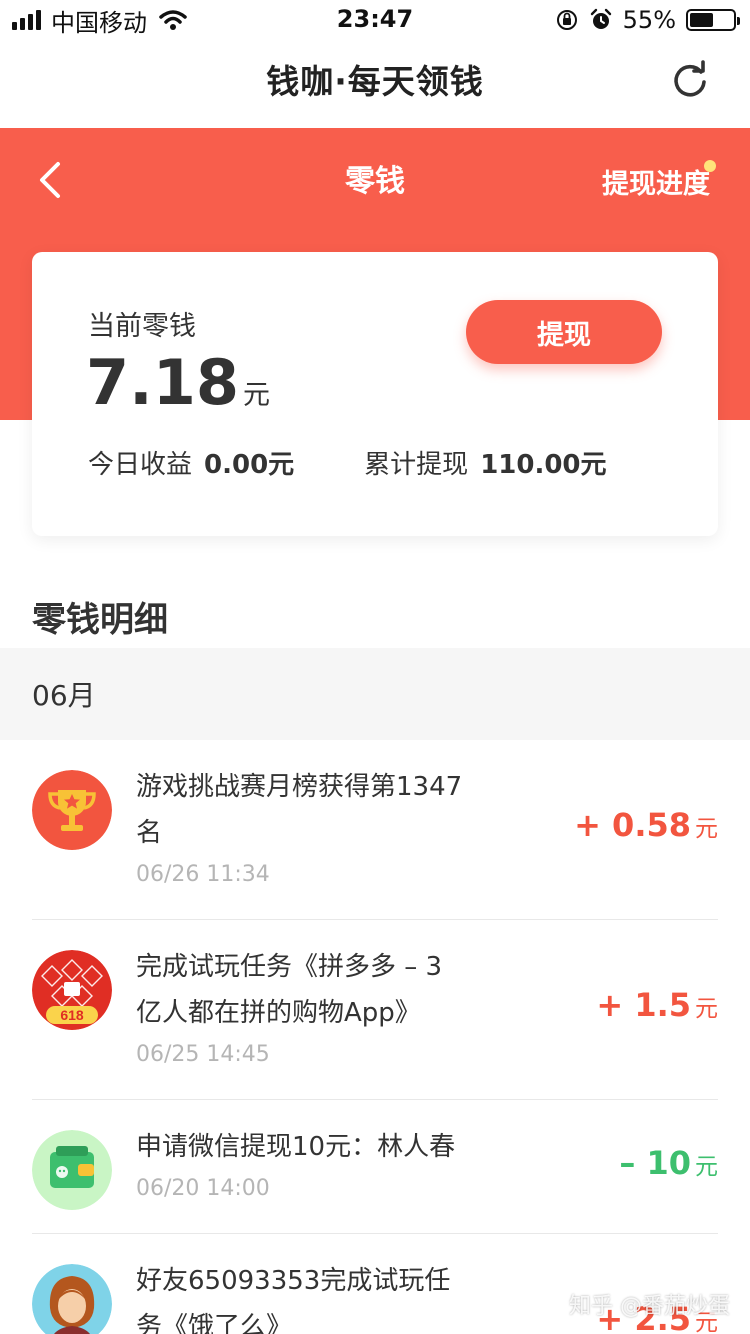 This screenshot has width=750, height=1334. Describe the element at coordinates (256, 395) in the screenshot. I see `balance-unit: 元` at that location.